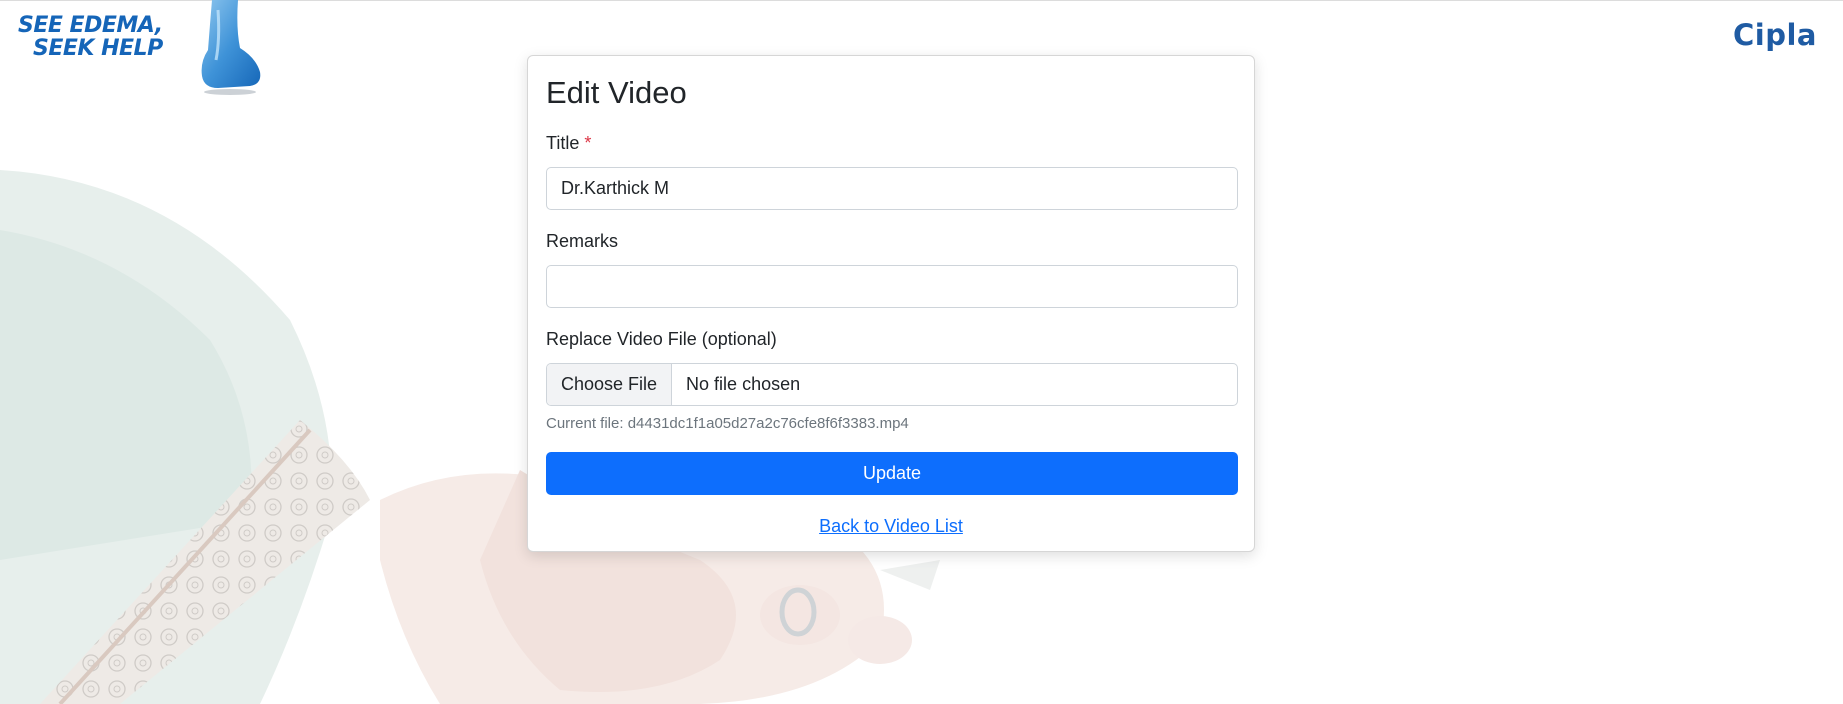 This screenshot has width=1843, height=704. What do you see at coordinates (588, 143) in the screenshot?
I see `required-asterisk: *` at bounding box center [588, 143].